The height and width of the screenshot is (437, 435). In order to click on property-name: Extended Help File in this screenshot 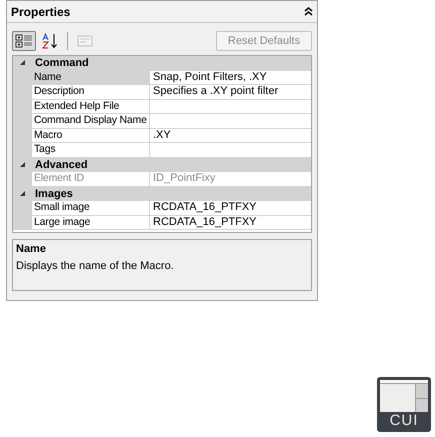, I will do `click(91, 107)`.